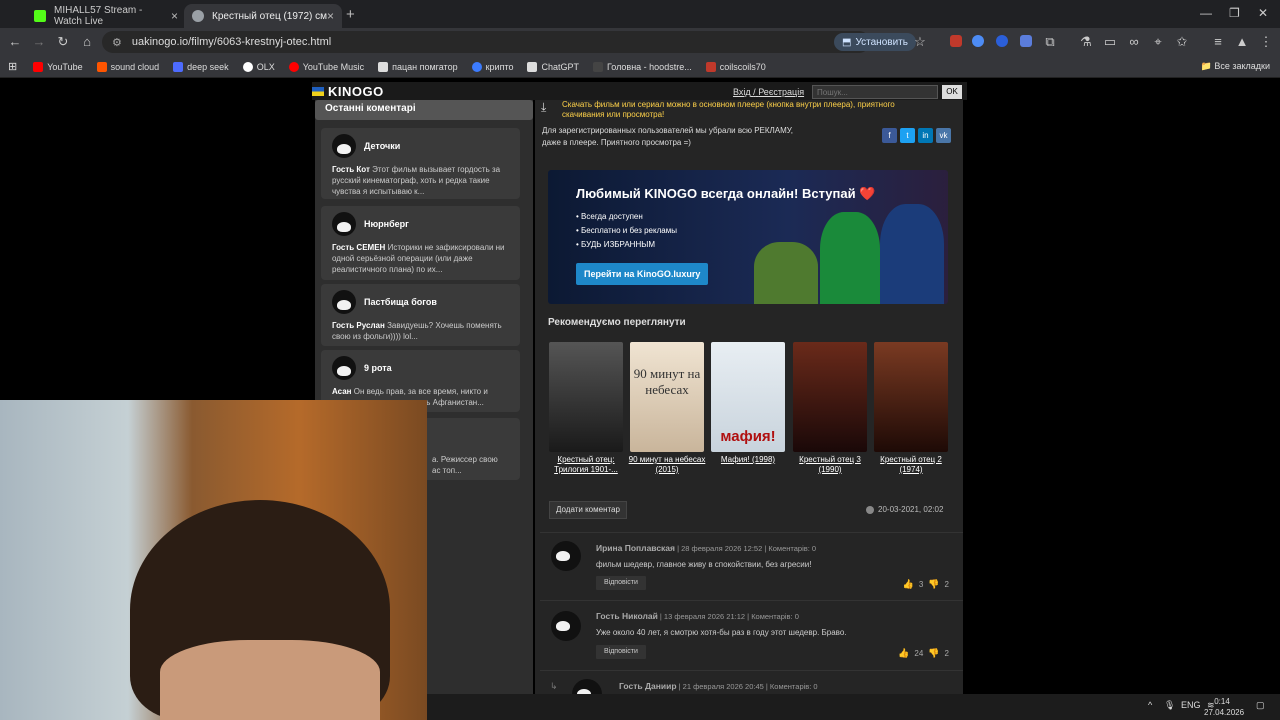  What do you see at coordinates (627, 616) in the screenshot?
I see `comment-author: Гость Николай` at bounding box center [627, 616].